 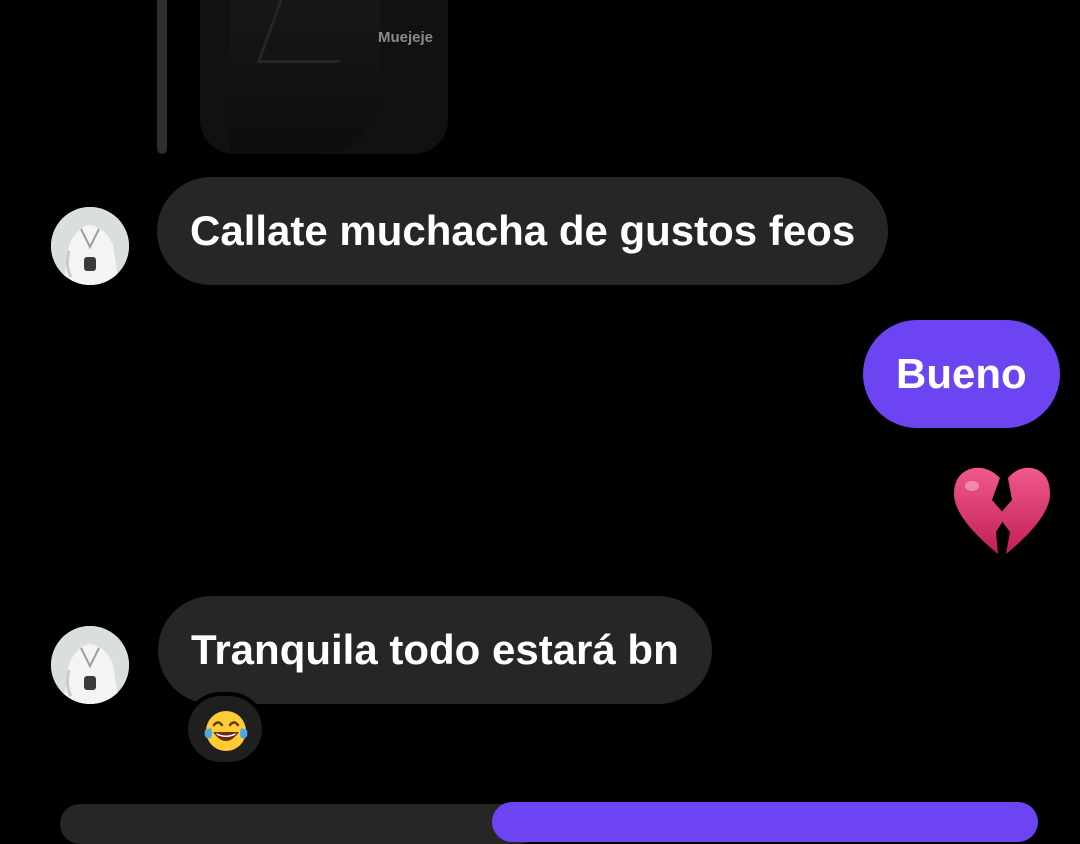 What do you see at coordinates (405, 37) in the screenshot?
I see `media-caption: Muejeje` at bounding box center [405, 37].